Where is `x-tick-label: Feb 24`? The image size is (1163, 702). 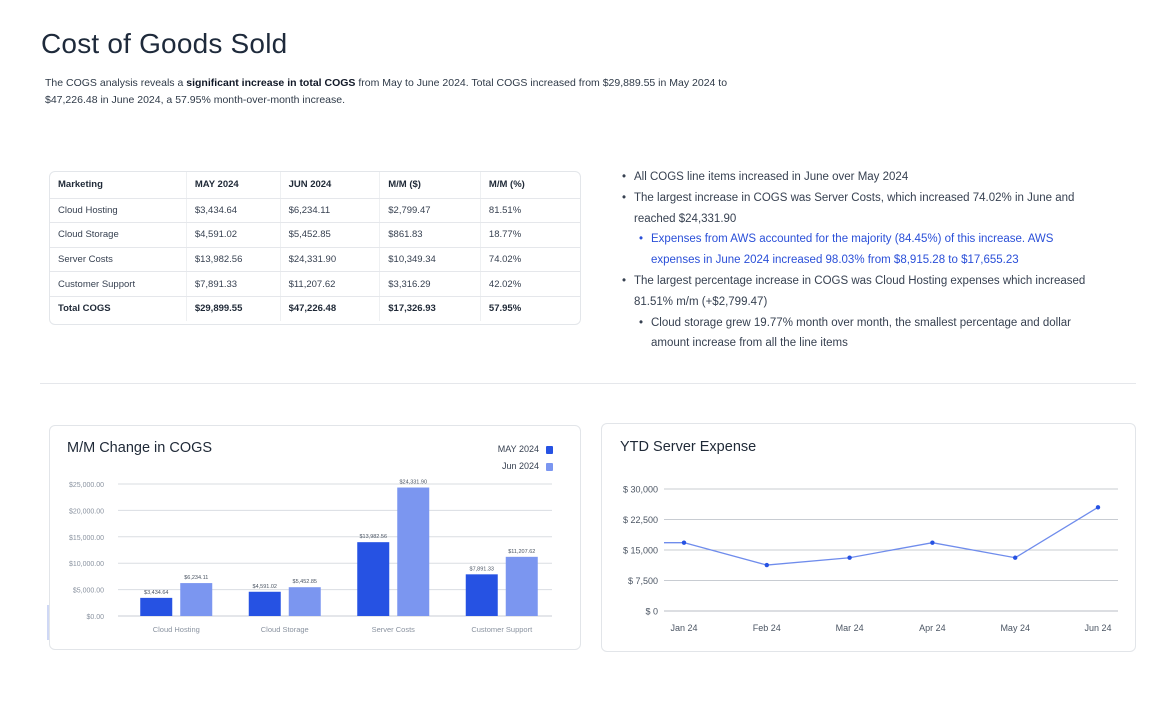 x-tick-label: Feb 24 is located at coordinates (767, 628).